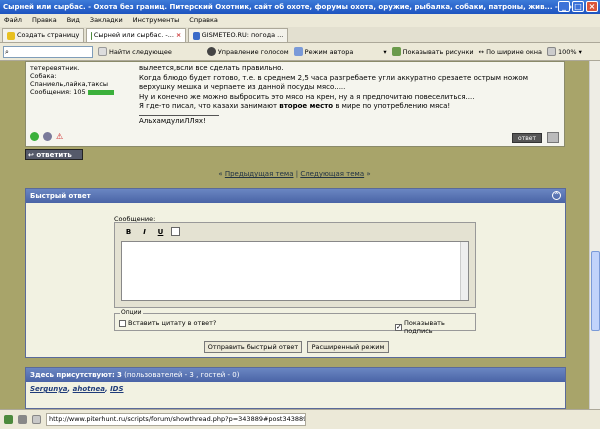 The image size is (600, 429). Describe the element at coordinates (595, 291) in the screenshot. I see `scrollbar-thumb` at that location.